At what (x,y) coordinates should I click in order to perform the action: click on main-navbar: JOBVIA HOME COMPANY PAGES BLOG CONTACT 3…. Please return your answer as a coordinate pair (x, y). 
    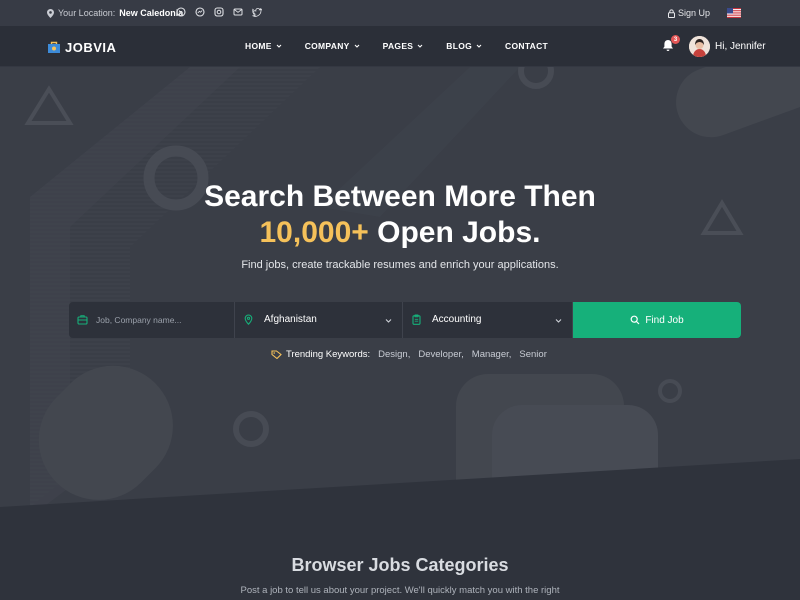
    Looking at the image, I should click on (400, 46).